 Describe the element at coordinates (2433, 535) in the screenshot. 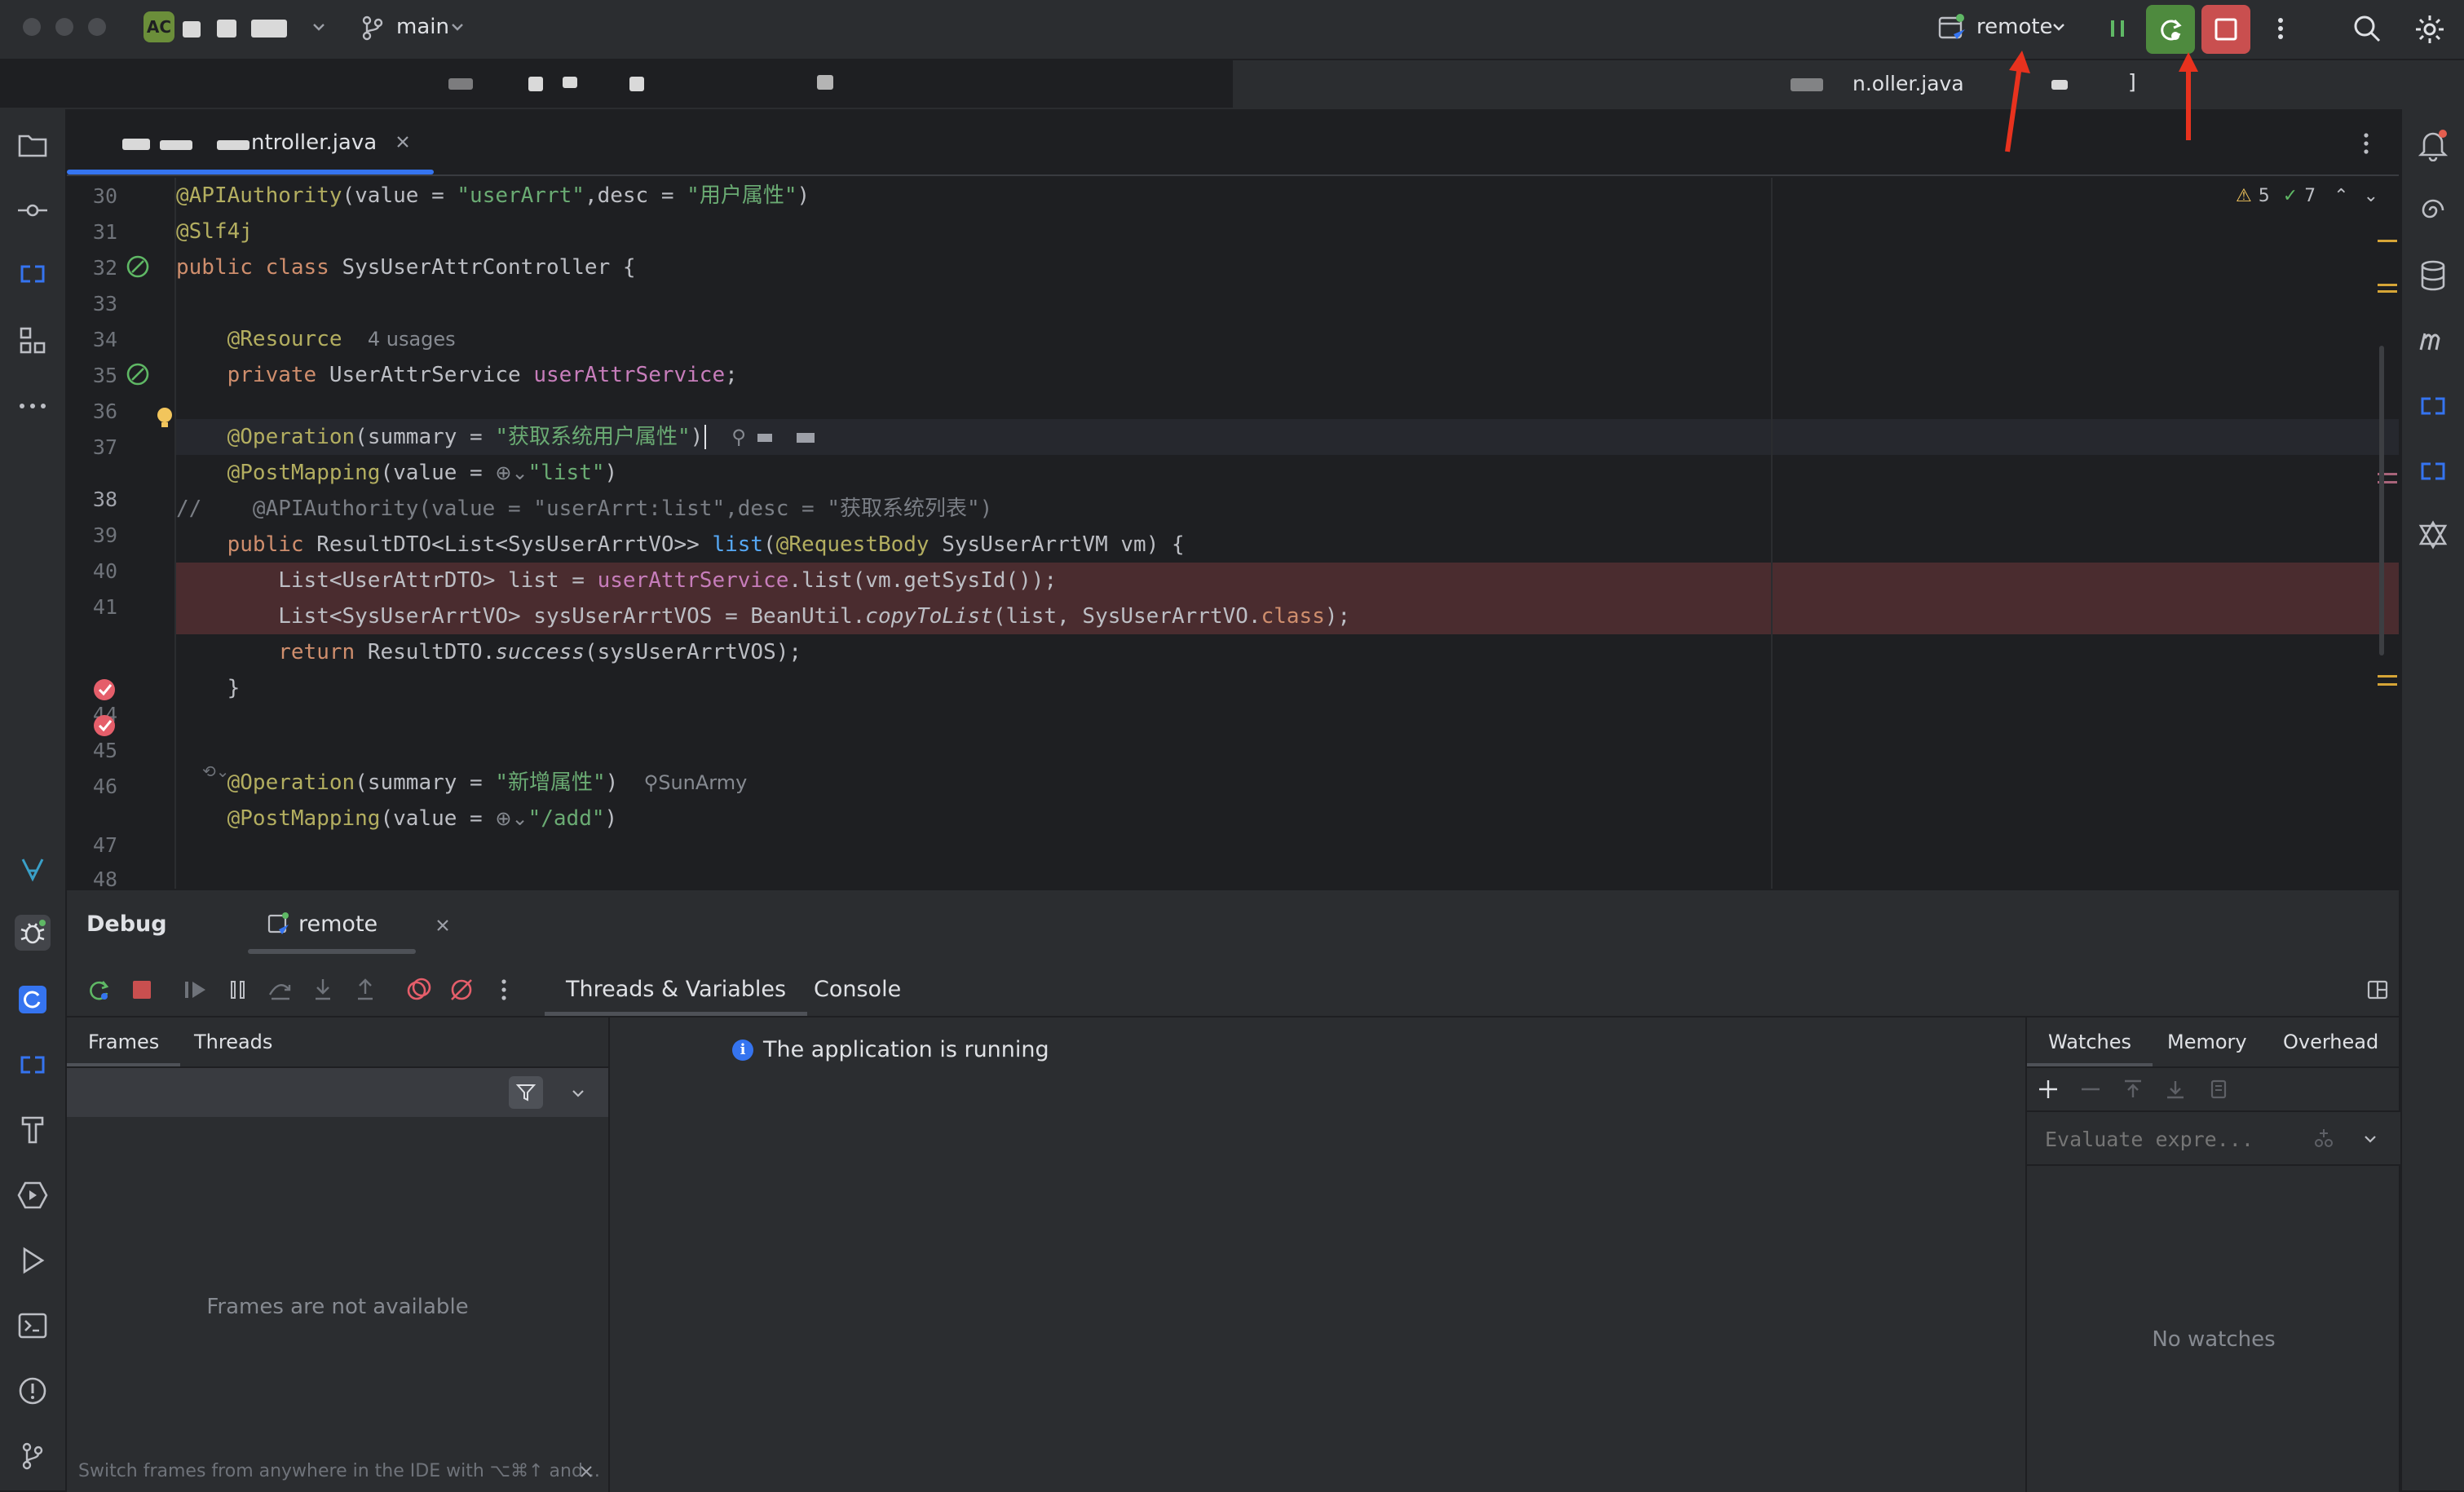

I see `plugin-knot-icon` at that location.